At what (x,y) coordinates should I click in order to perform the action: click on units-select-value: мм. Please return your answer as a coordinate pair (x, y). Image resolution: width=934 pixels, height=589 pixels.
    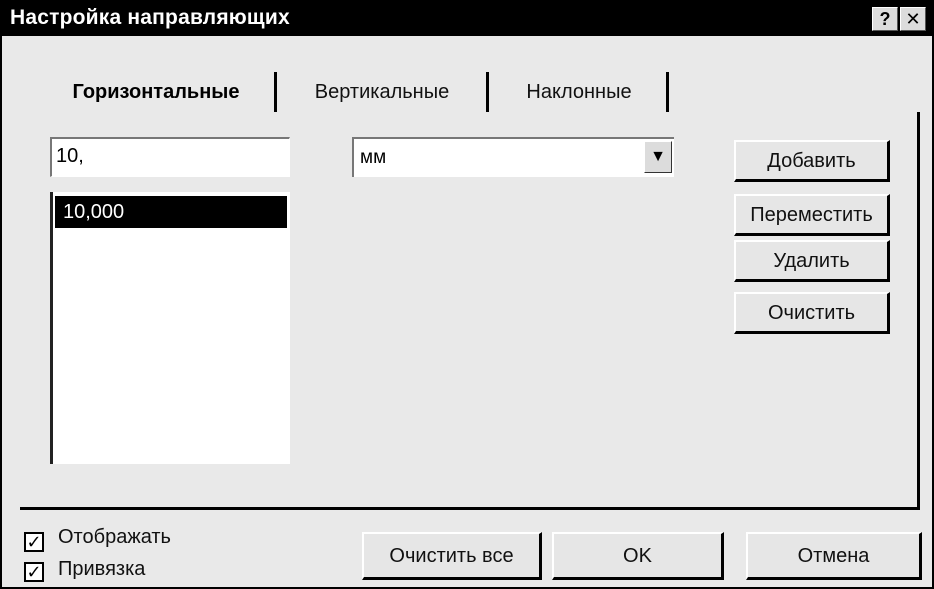
    Looking at the image, I should click on (373, 157).